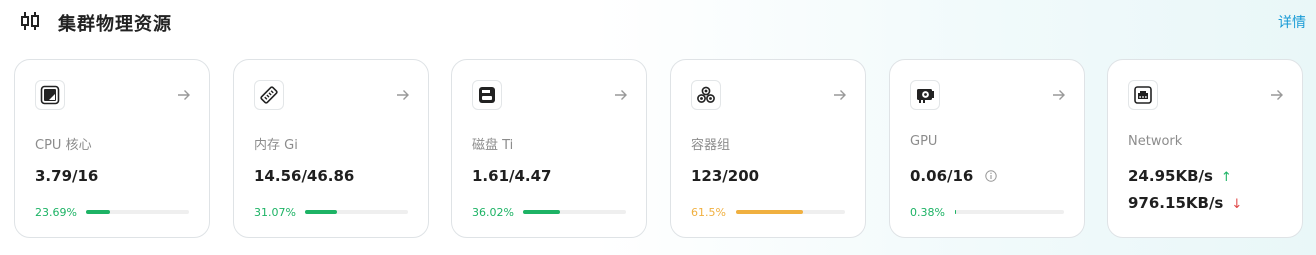 Image resolution: width=1316 pixels, height=255 pixels. I want to click on details-link: 详情, so click(1292, 22).